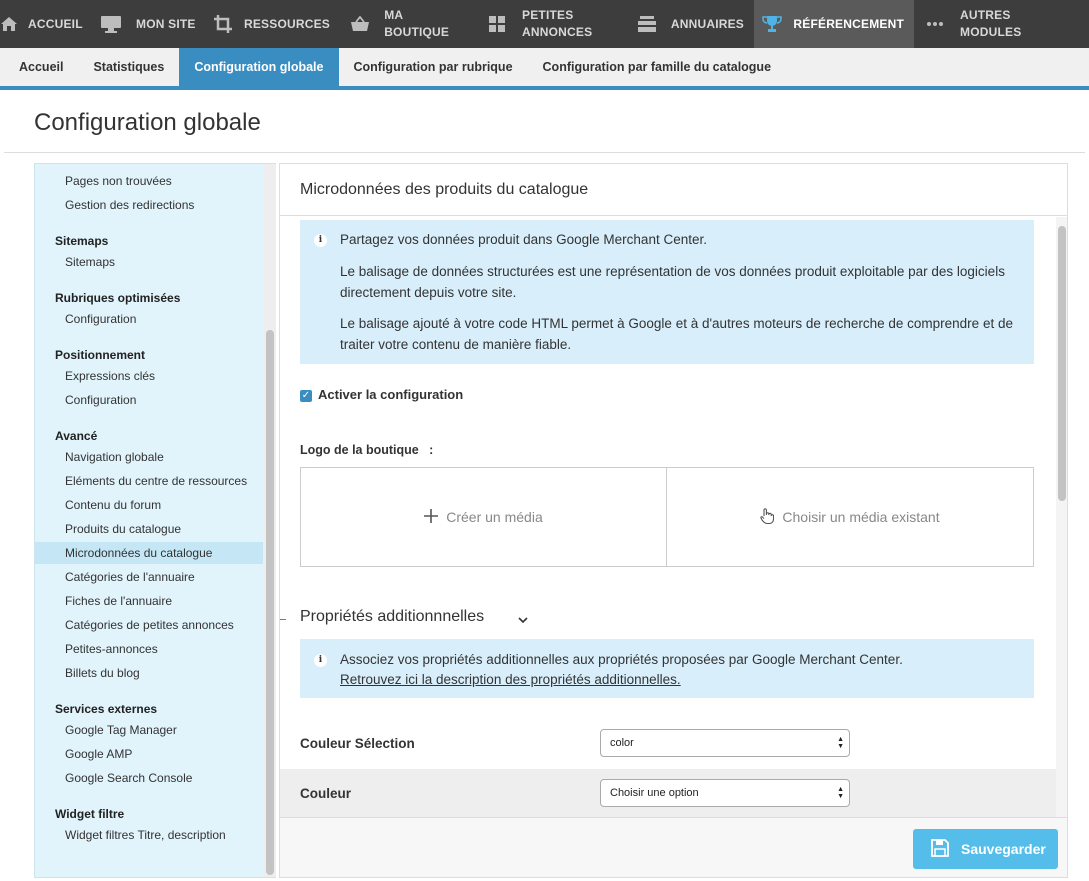 The width and height of the screenshot is (1089, 881). I want to click on sidebar-group-title: Positionnement, so click(100, 355).